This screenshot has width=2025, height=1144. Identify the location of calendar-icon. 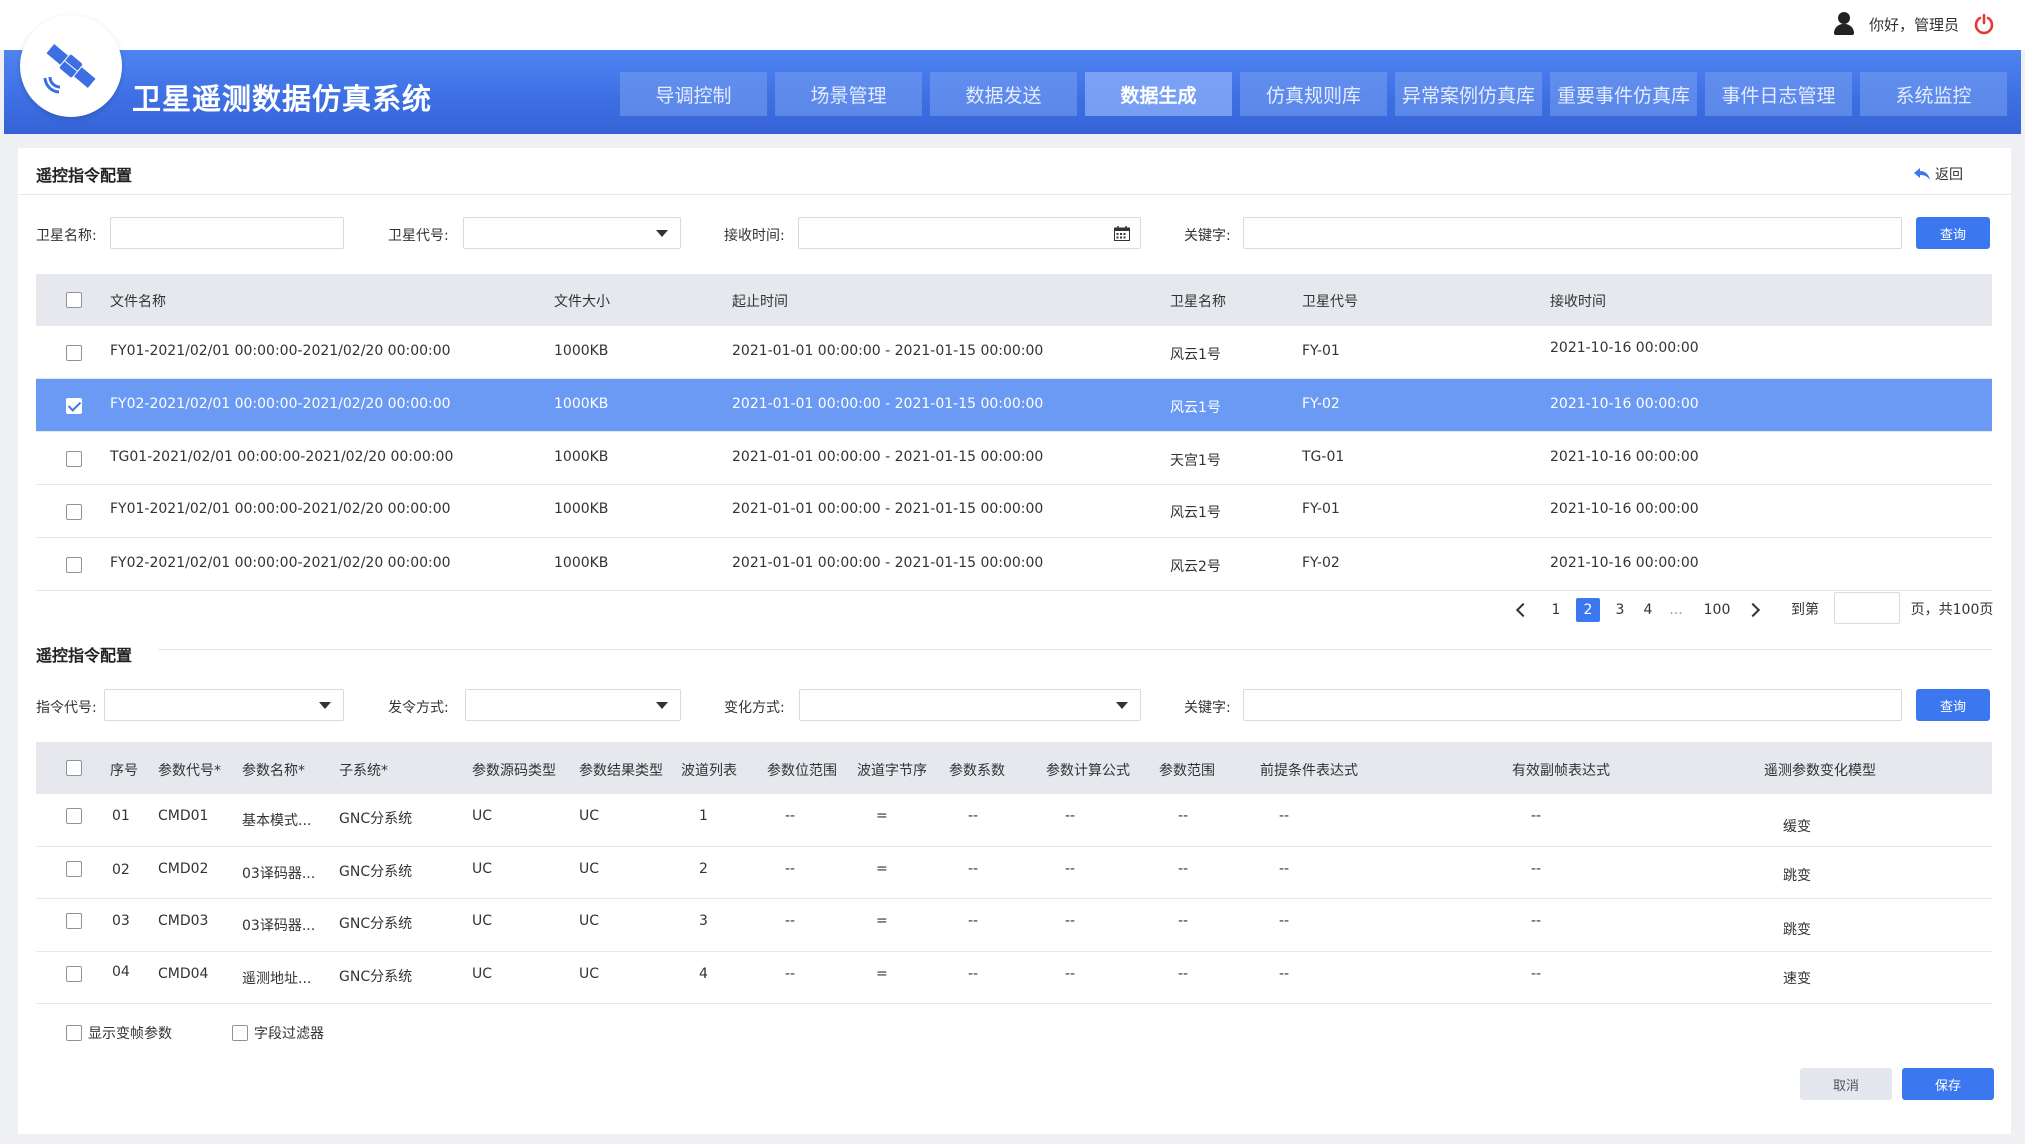
(1122, 233).